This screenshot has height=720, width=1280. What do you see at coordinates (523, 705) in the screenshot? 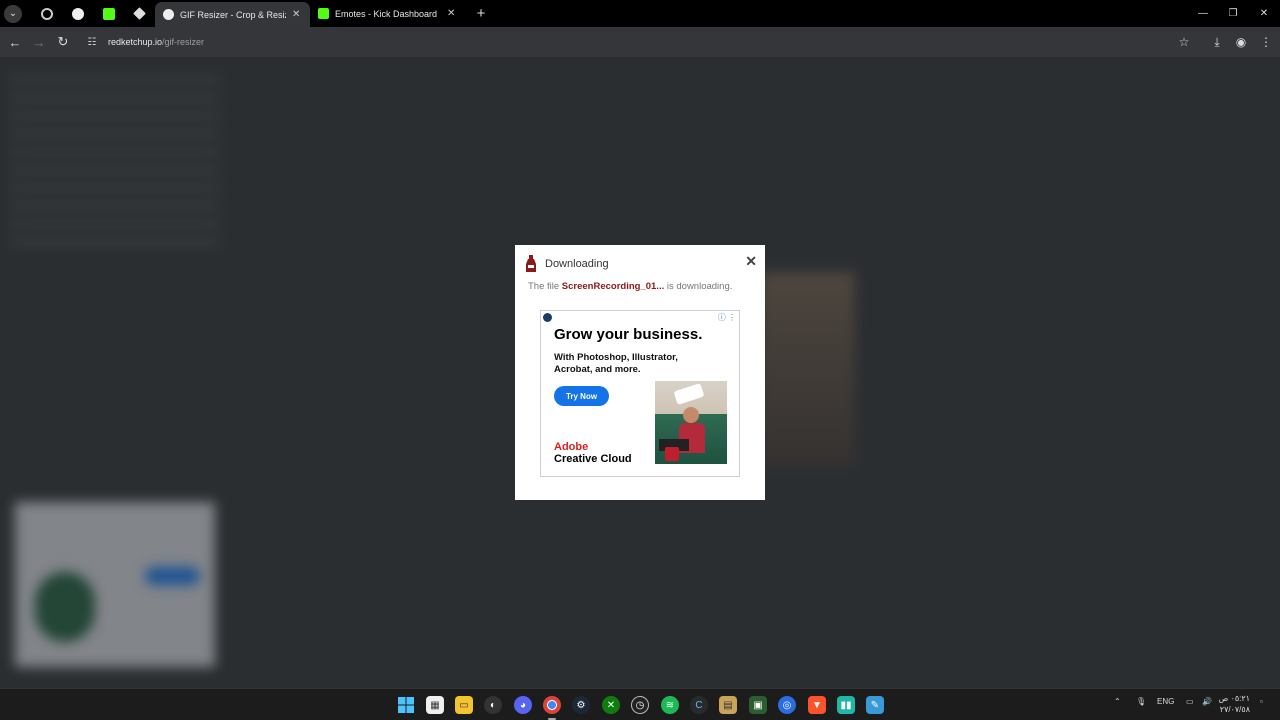
I see `discord-icon: ◕` at bounding box center [523, 705].